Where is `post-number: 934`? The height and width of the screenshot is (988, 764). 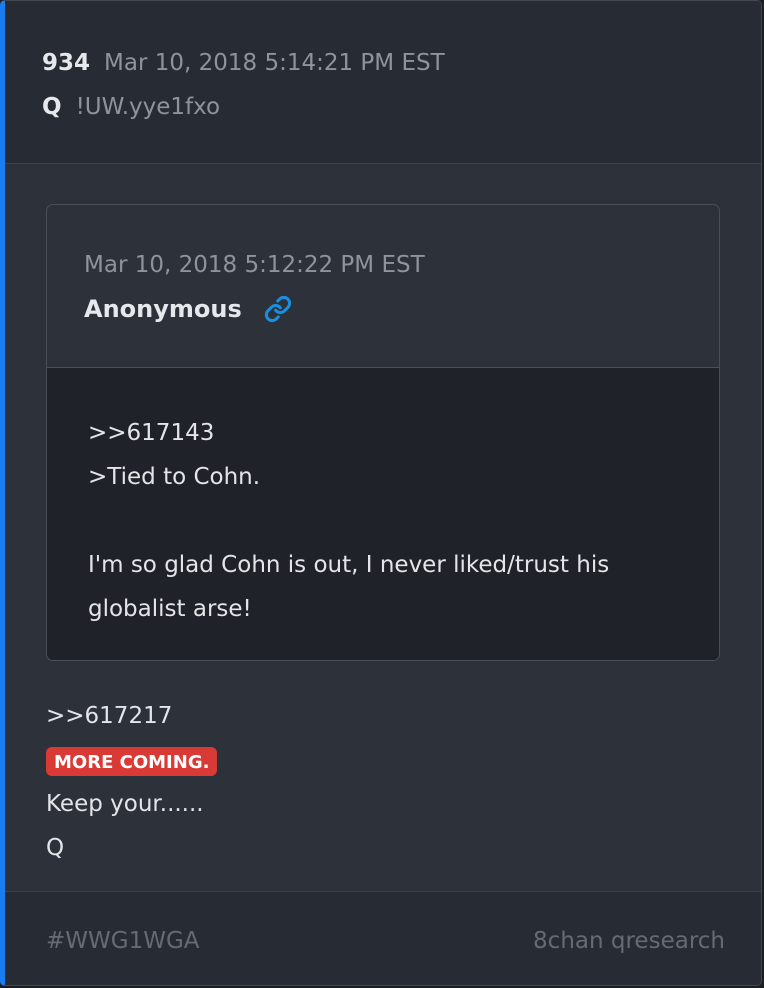 post-number: 934 is located at coordinates (66, 63).